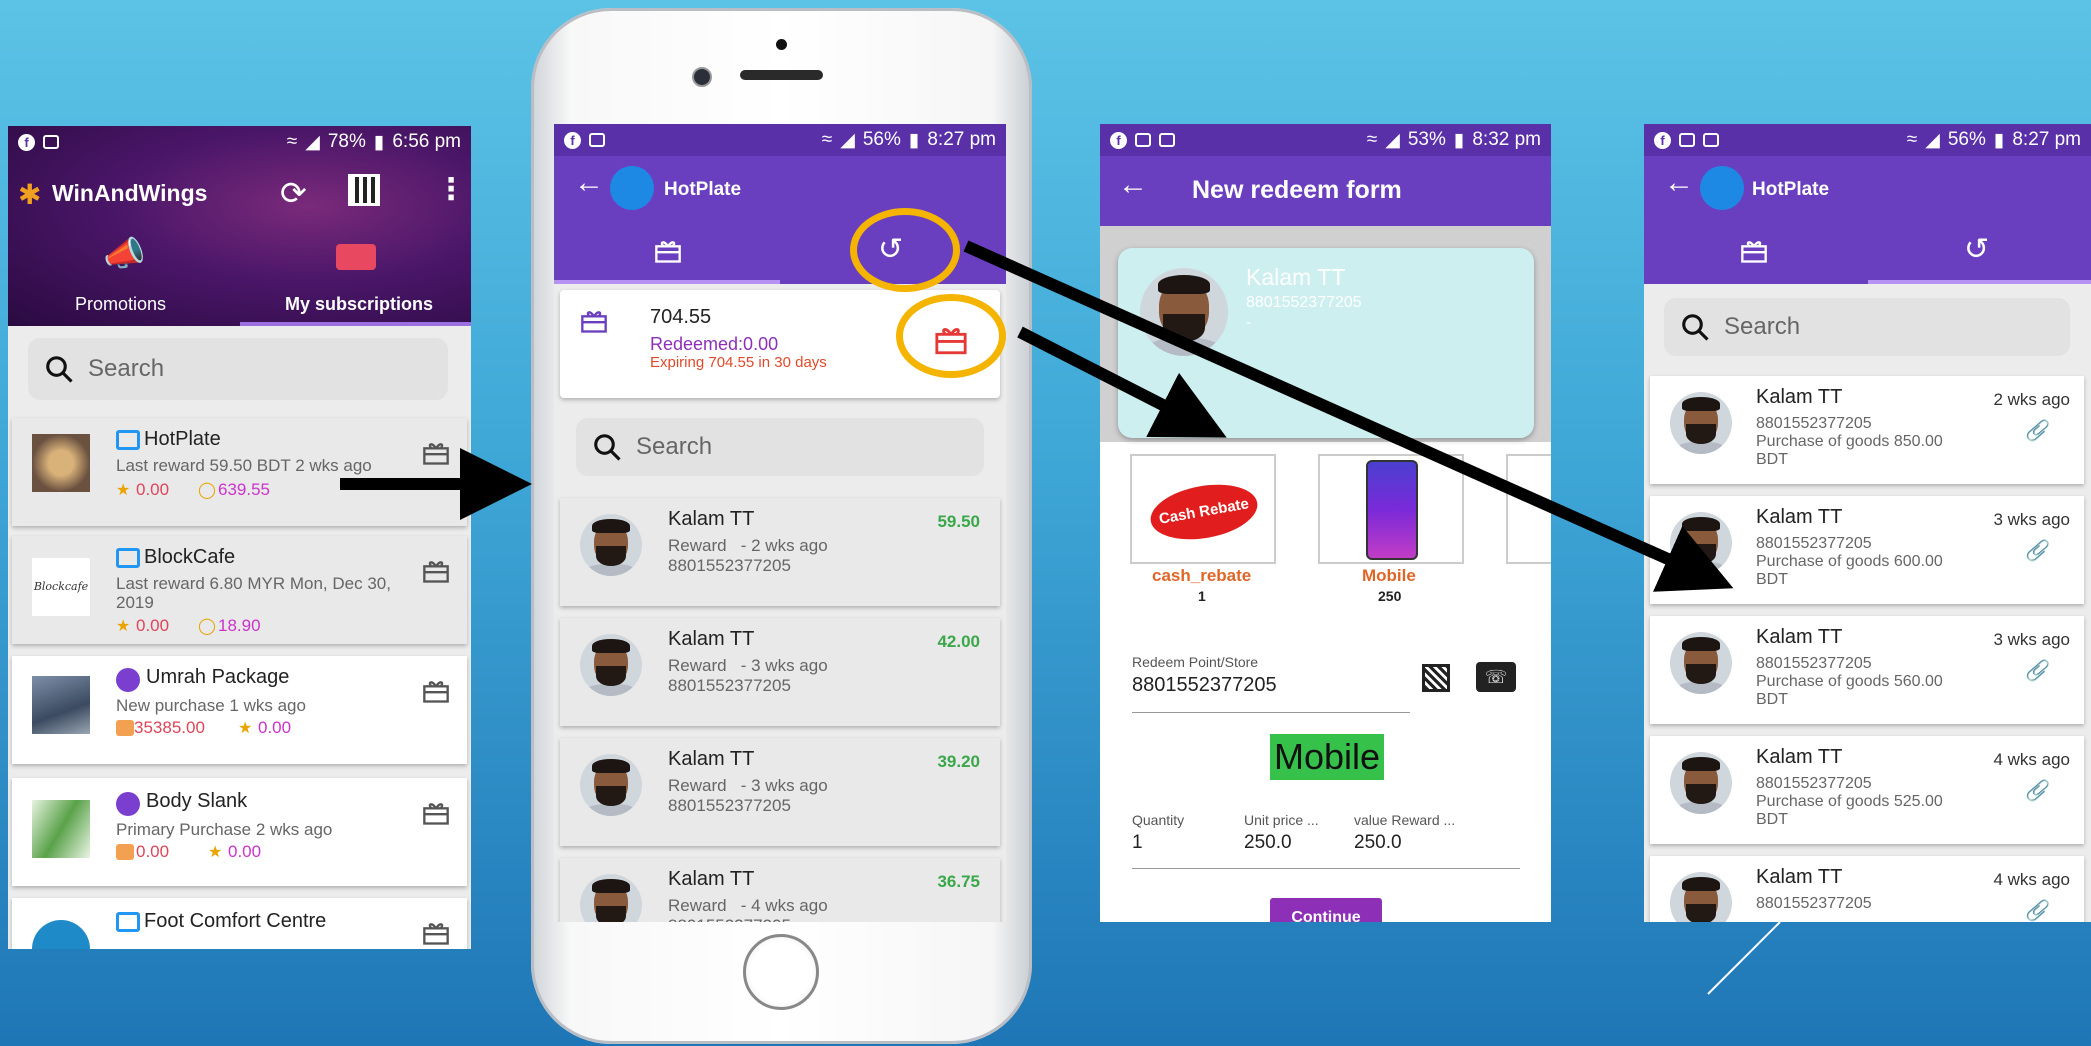 Image resolution: width=2091 pixels, height=1046 pixels. What do you see at coordinates (1122, 382) in the screenshot?
I see `arrow-to-redeem-form` at bounding box center [1122, 382].